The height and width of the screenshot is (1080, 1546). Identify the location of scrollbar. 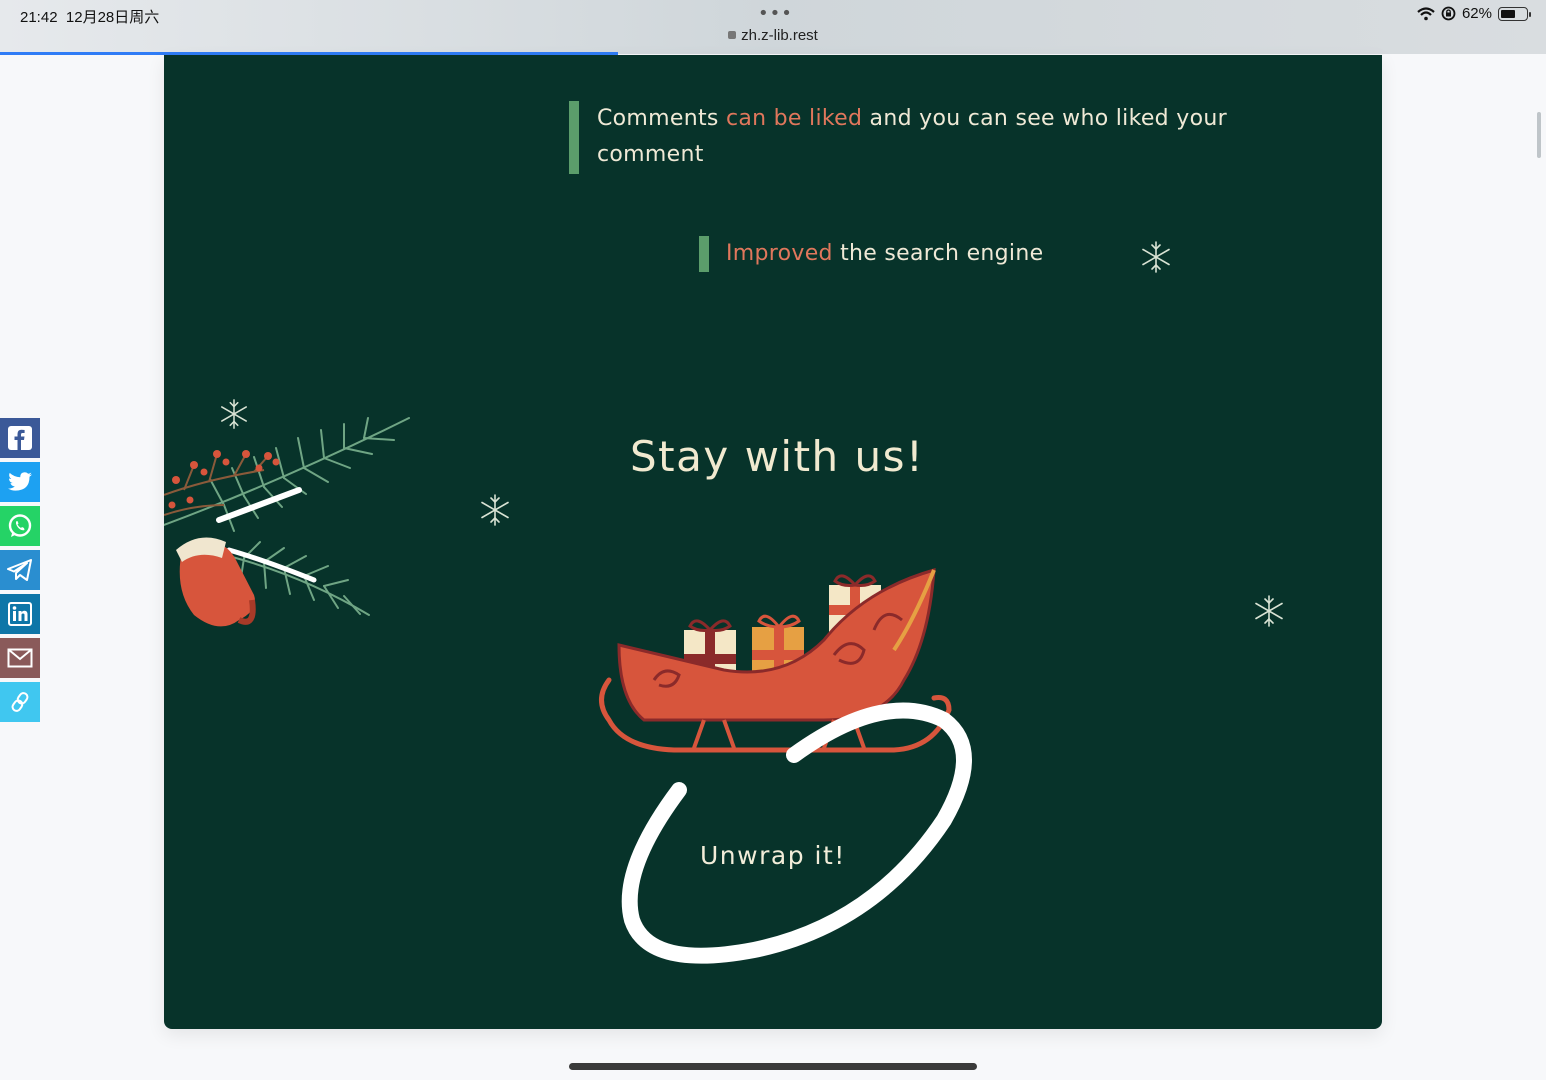
(1539, 135).